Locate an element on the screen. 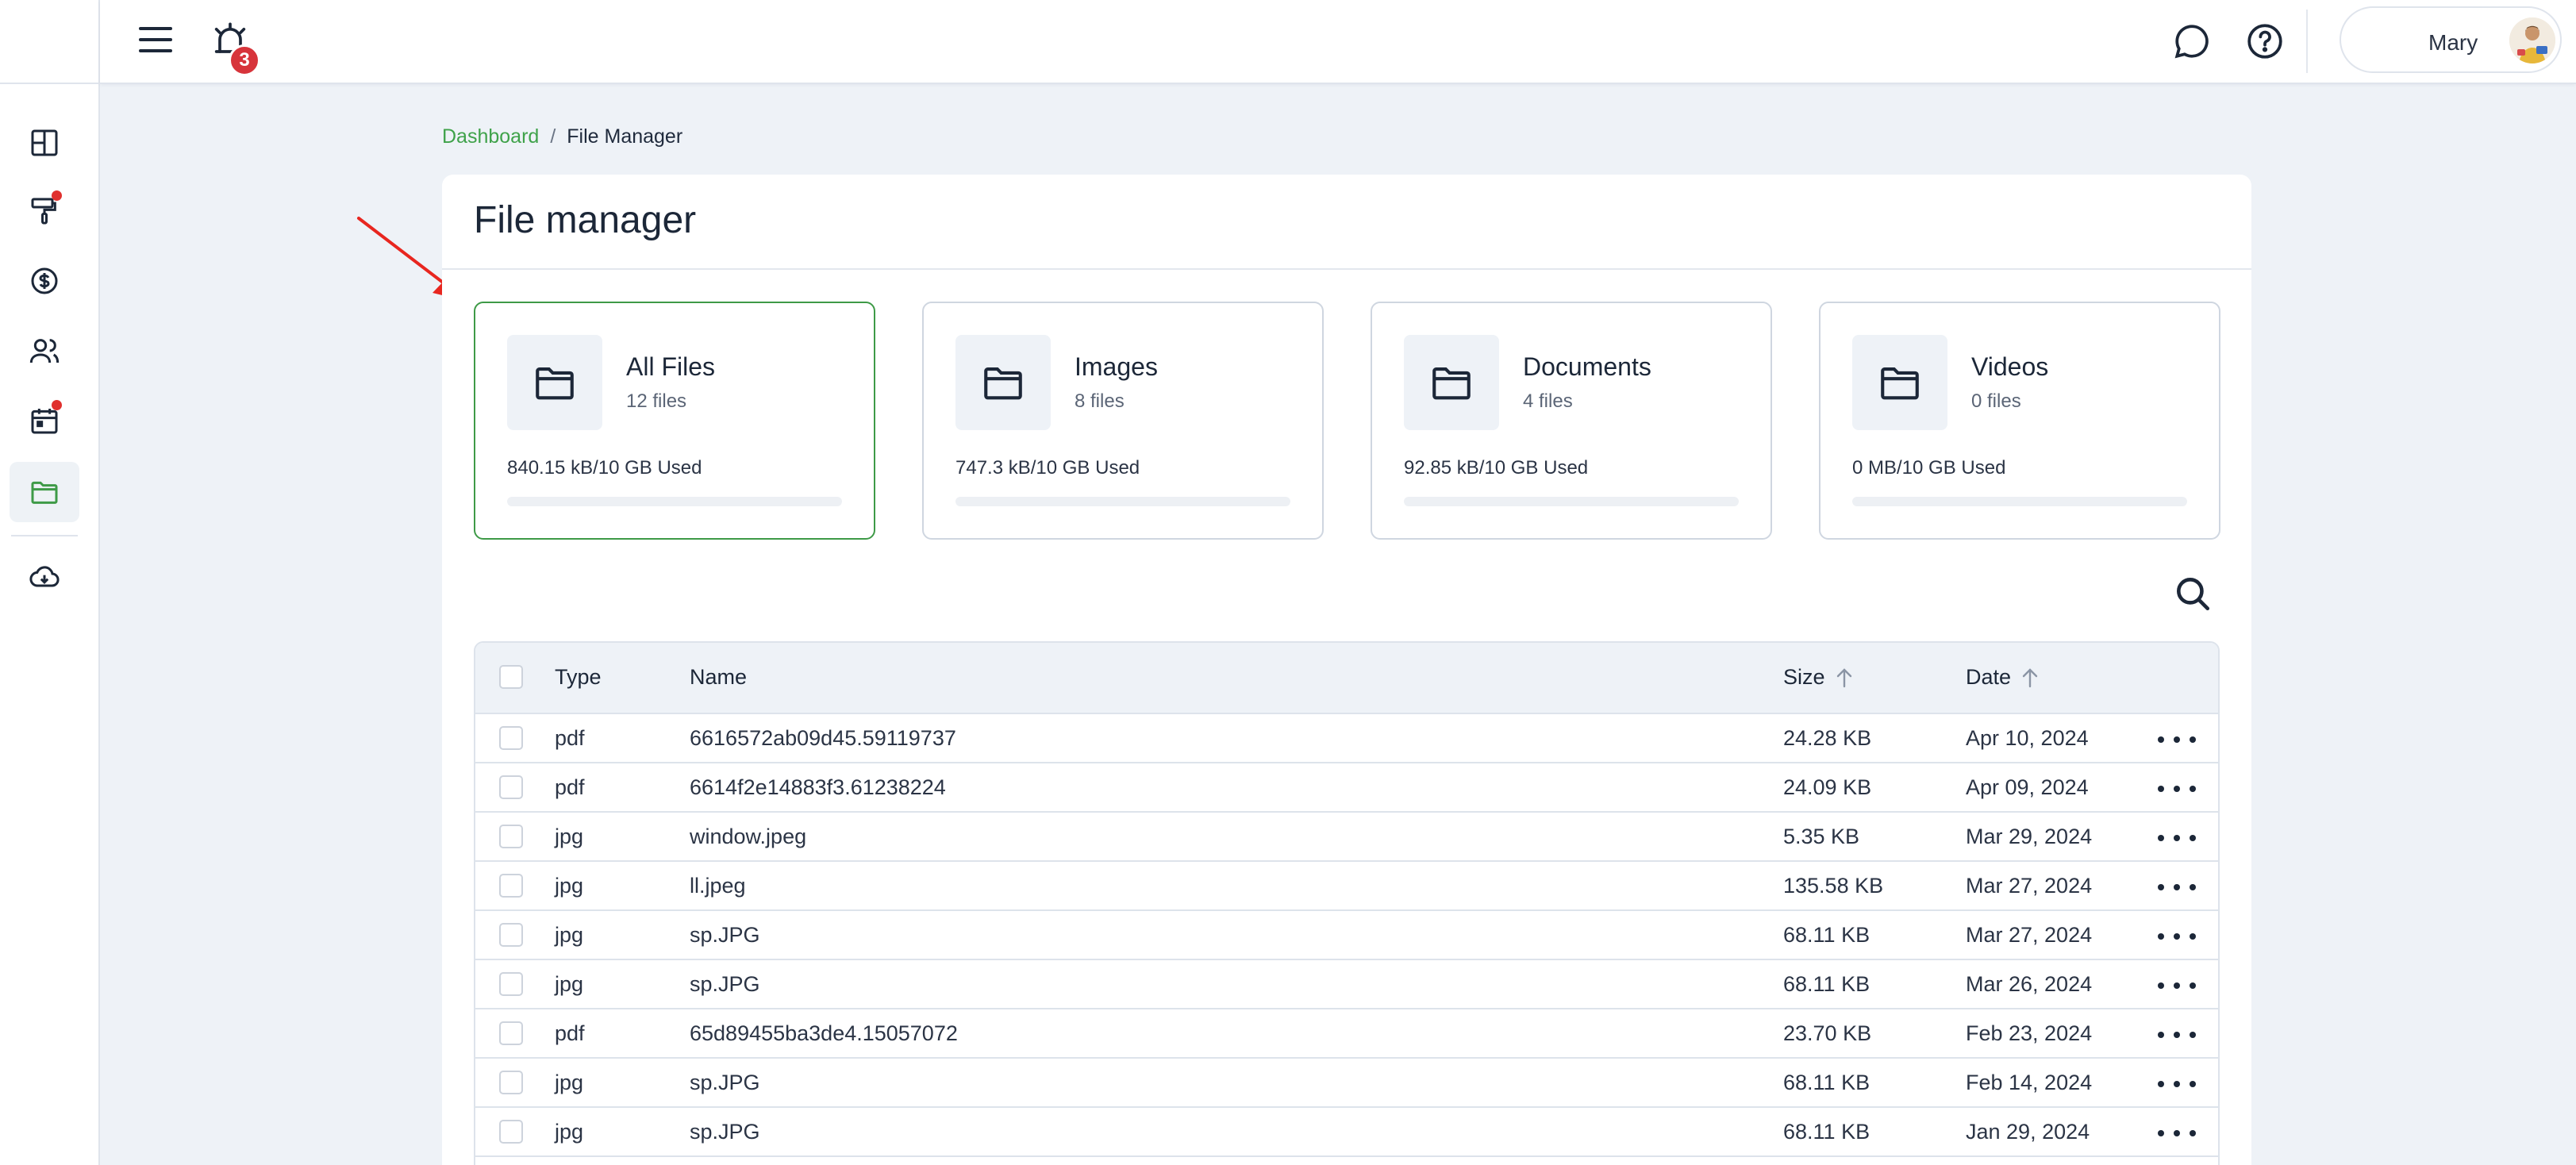 Image resolution: width=2576 pixels, height=1165 pixels. sidebar-item-calendar is located at coordinates (44, 421).